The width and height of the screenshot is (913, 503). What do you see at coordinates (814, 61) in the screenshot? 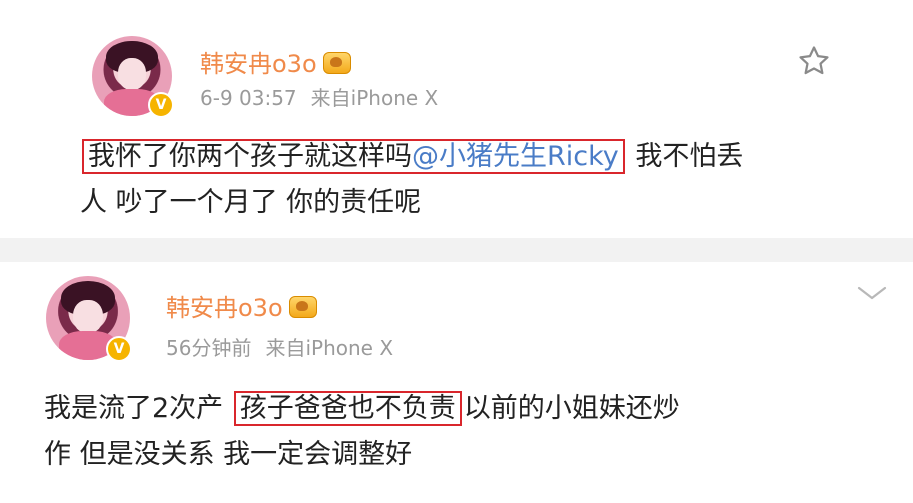
I see `star-outline-icon` at bounding box center [814, 61].